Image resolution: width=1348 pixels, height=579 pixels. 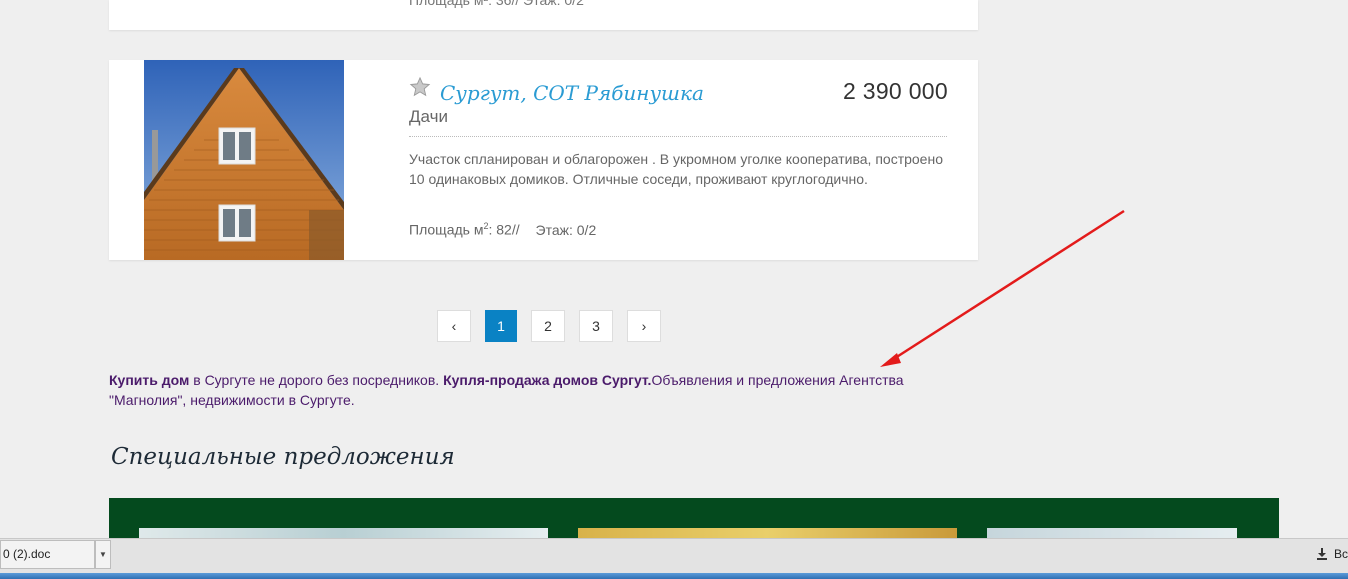 What do you see at coordinates (543, 15) in the screenshot?
I see `listing-card-previous: Площадь м²: 36// Этаж: 0/2` at bounding box center [543, 15].